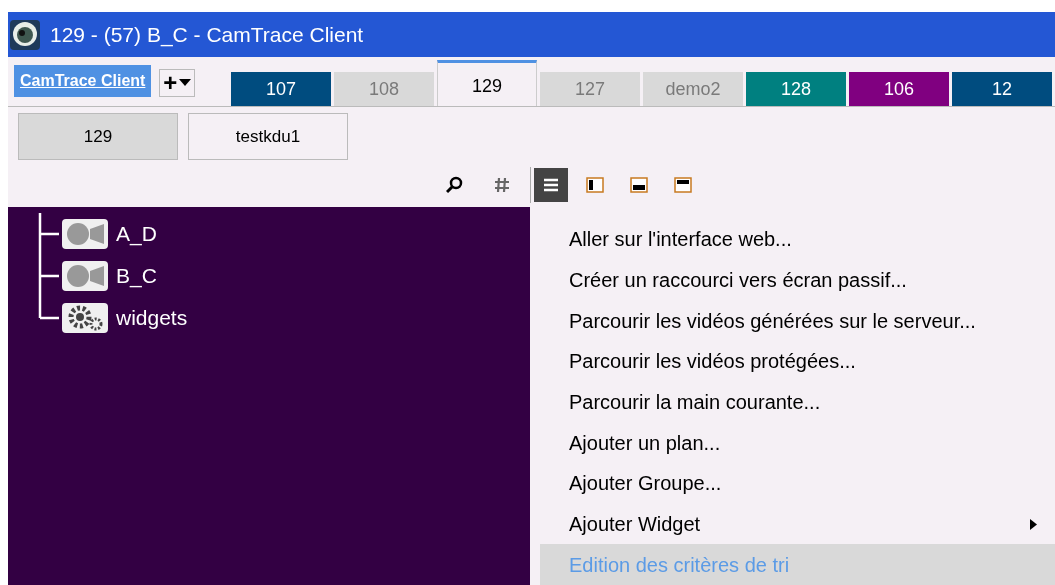 The width and height of the screenshot is (1055, 585). Describe the element at coordinates (136, 276) in the screenshot. I see `tree-item-label: B_C` at that location.